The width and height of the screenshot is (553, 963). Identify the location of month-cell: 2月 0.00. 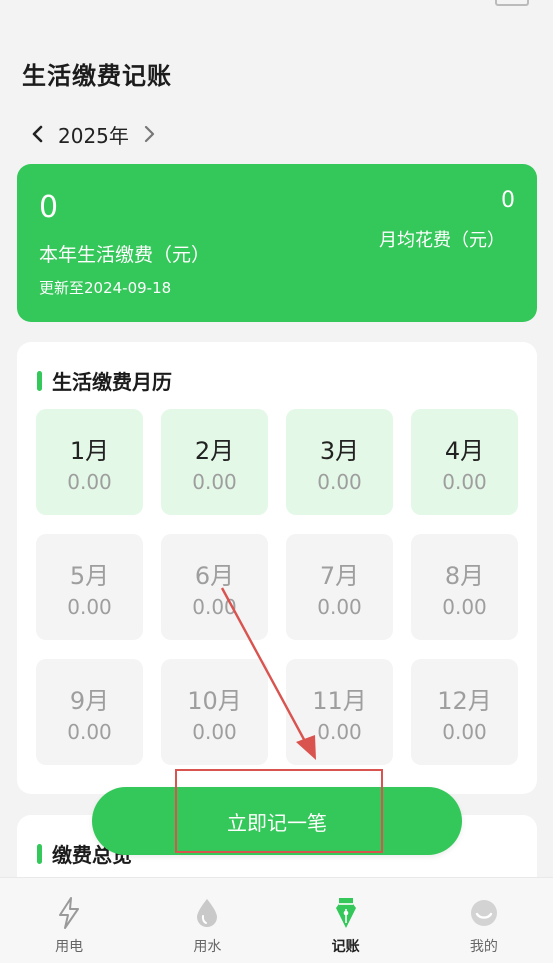
(214, 462).